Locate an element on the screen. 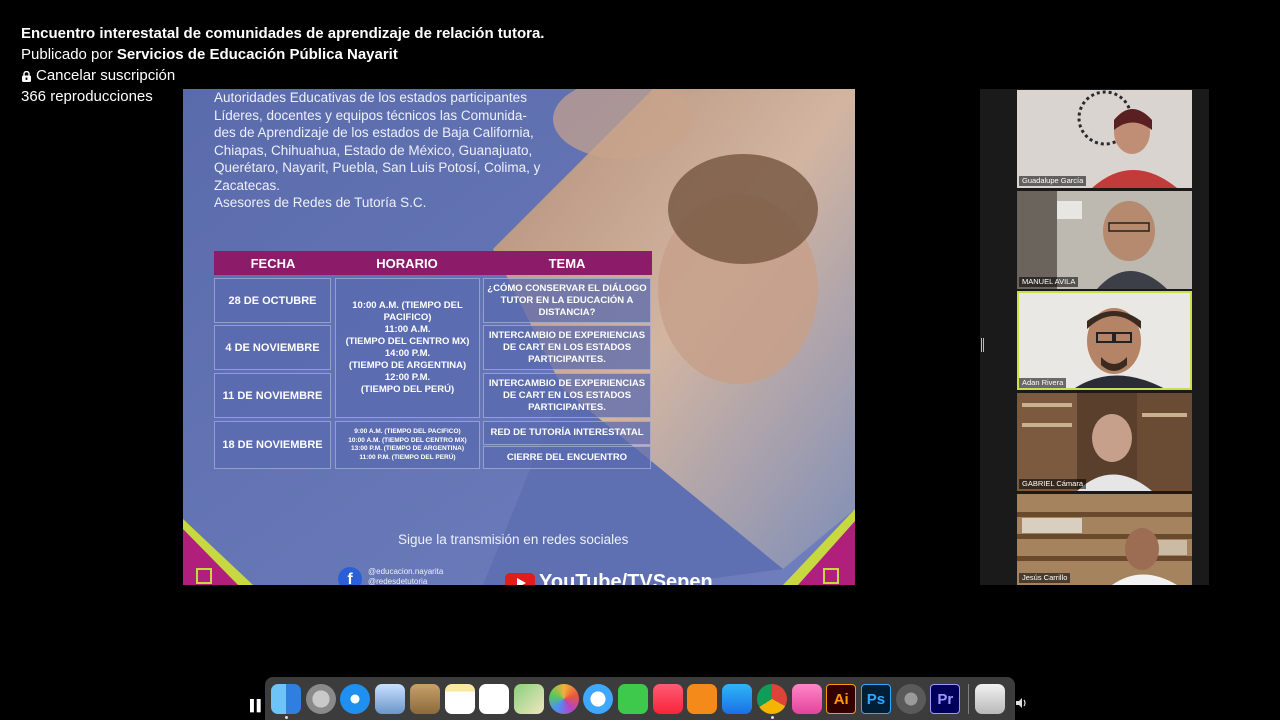 This screenshot has width=1280, height=720. folder-icon is located at coordinates (806, 699).